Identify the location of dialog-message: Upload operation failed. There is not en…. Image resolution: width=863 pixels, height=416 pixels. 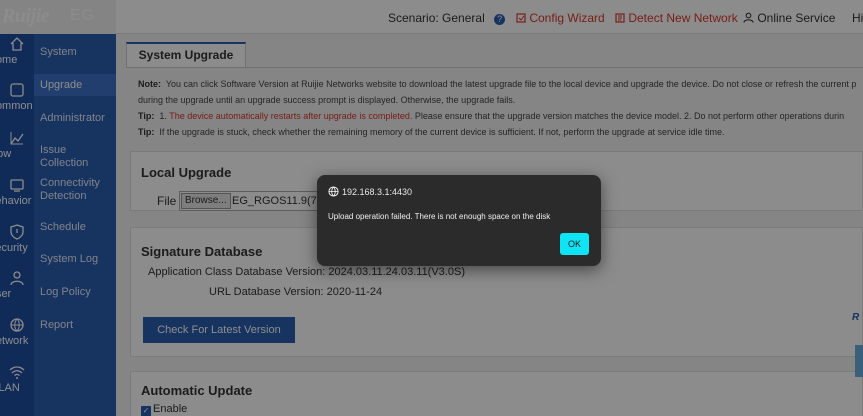
(439, 216).